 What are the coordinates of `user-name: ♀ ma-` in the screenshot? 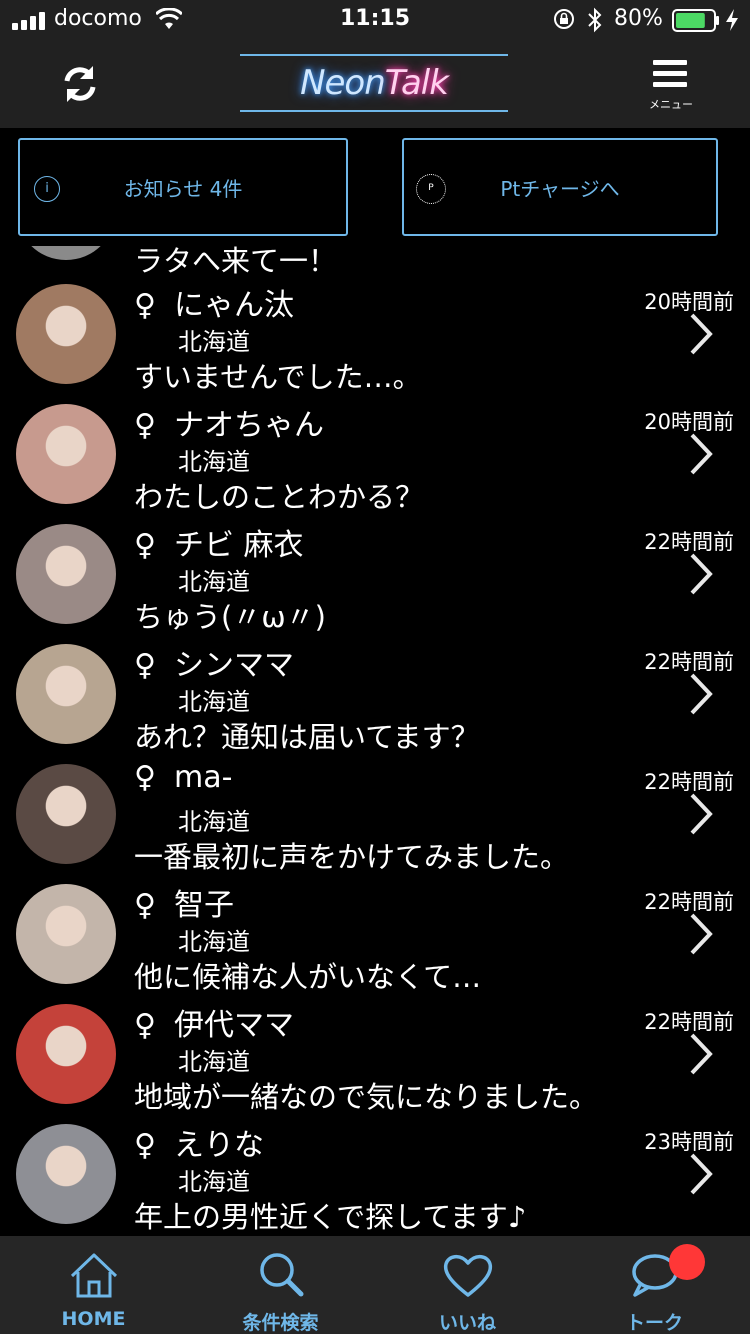 It's located at (183, 777).